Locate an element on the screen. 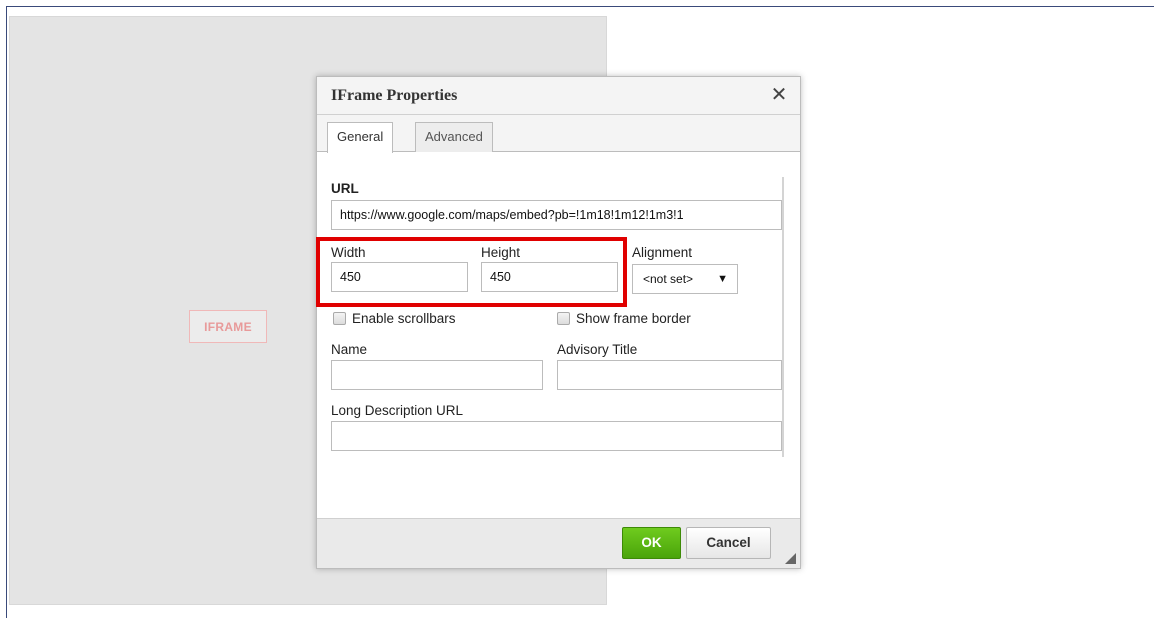  dialog-footer: OK Cancel is located at coordinates (558, 543).